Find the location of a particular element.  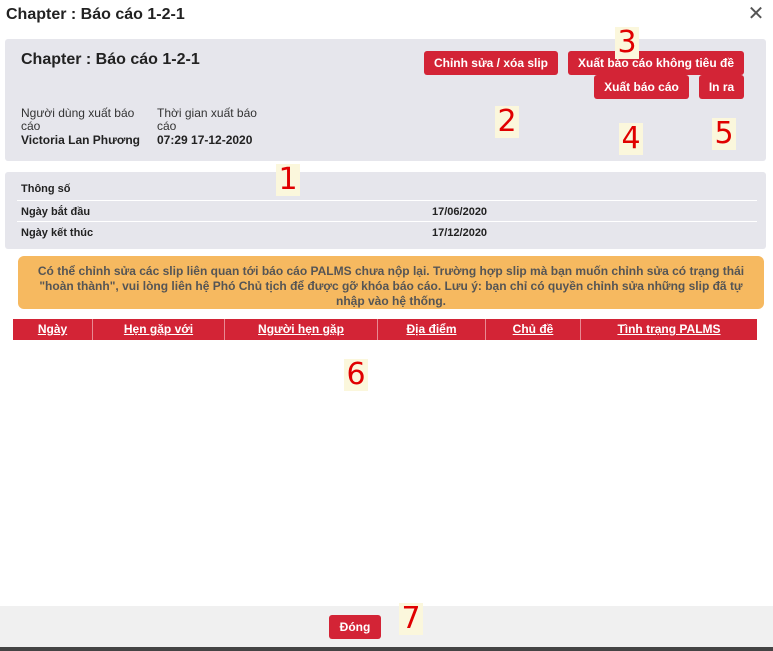

callout-3: 3 is located at coordinates (627, 43).